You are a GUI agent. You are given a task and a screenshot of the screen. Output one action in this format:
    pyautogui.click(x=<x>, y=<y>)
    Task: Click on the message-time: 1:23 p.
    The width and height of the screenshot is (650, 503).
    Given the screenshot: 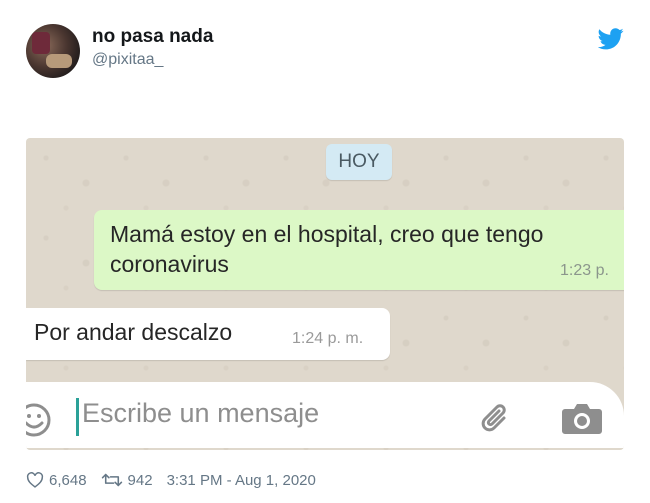 What is the action you would take?
    pyautogui.click(x=584, y=270)
    